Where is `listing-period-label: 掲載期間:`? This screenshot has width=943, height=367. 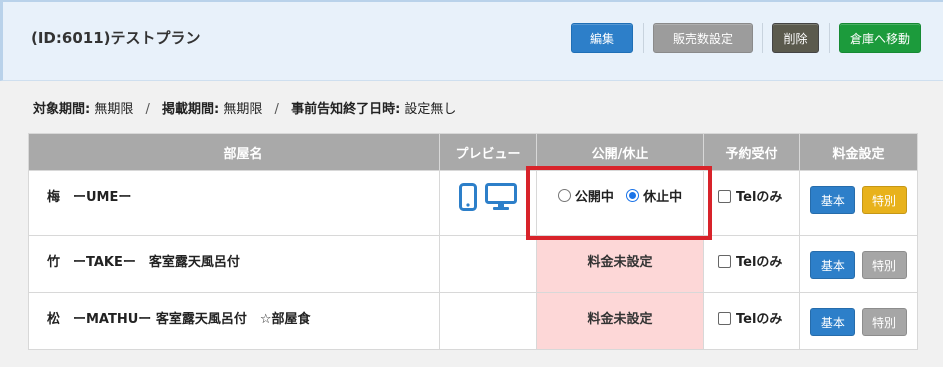 listing-period-label: 掲載期間: is located at coordinates (191, 109).